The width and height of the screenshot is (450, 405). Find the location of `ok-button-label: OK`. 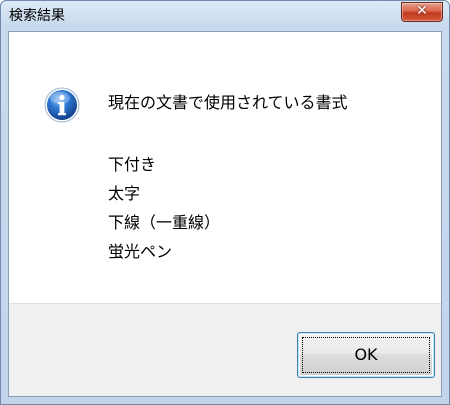

ok-button-label: OK is located at coordinates (366, 354).